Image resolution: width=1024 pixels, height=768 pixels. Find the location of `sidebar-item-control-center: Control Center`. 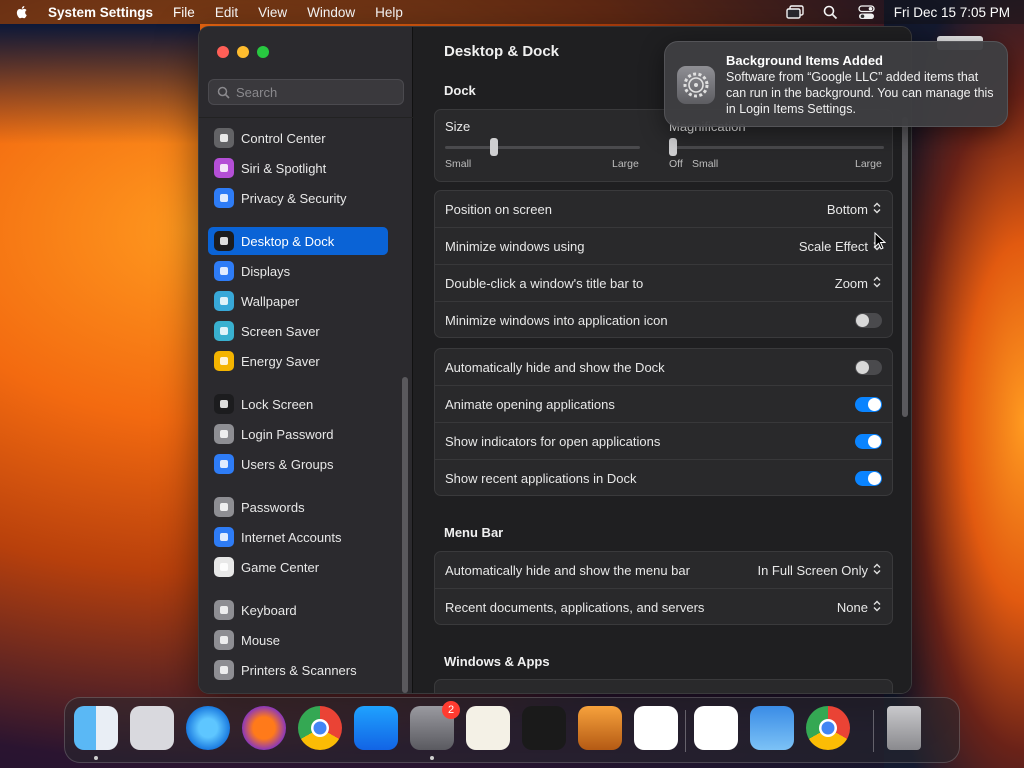

sidebar-item-control-center: Control Center is located at coordinates (298, 138).